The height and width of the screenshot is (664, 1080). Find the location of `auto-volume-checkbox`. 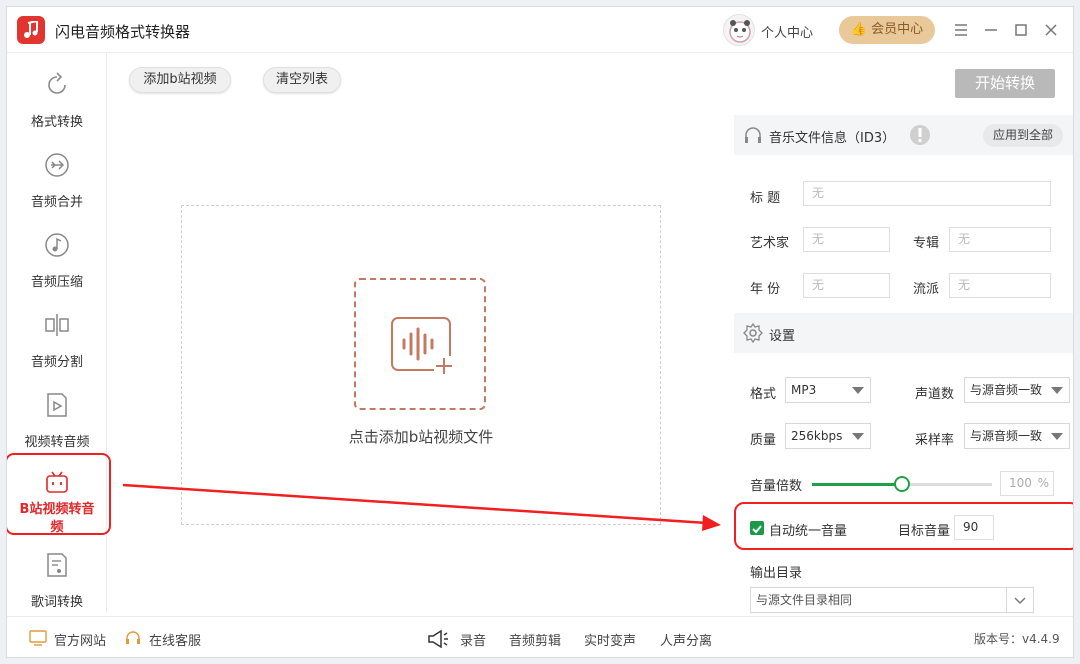

auto-volume-checkbox is located at coordinates (757, 528).